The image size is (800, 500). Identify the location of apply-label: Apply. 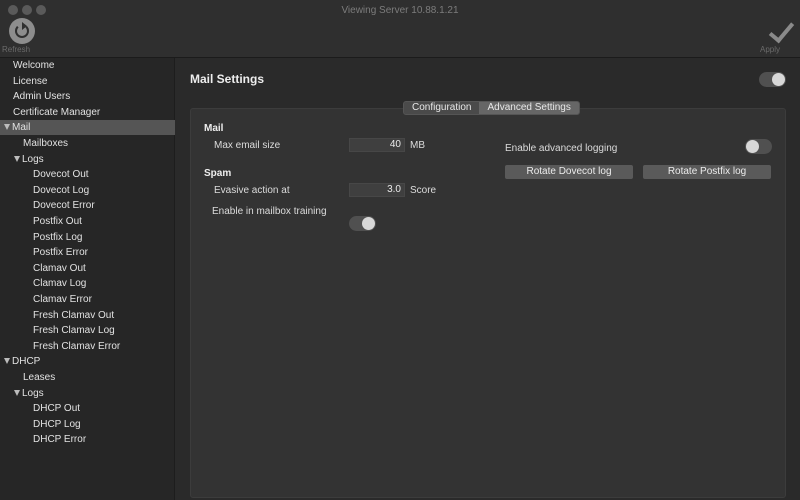
(770, 49).